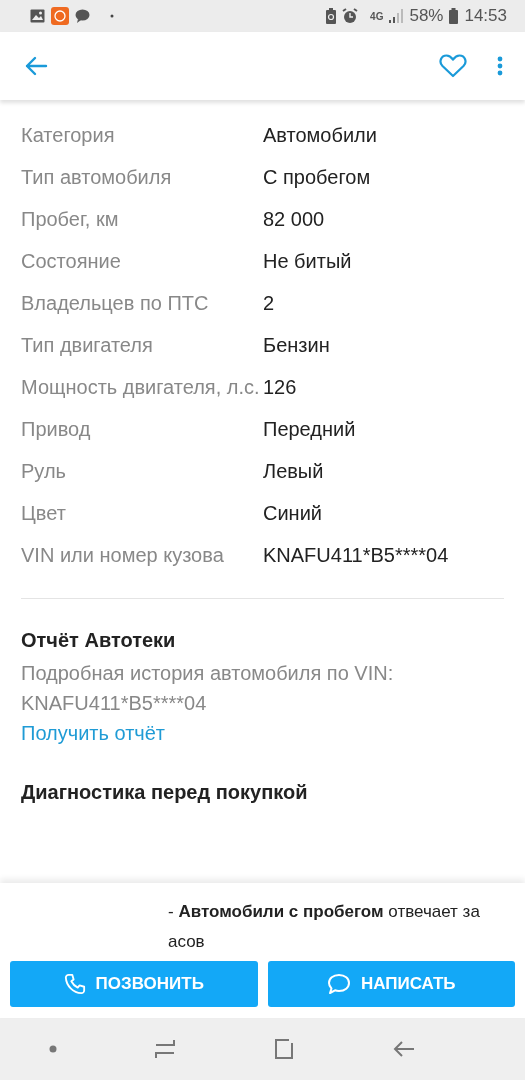 The width and height of the screenshot is (525, 1080). Describe the element at coordinates (293, 471) in the screenshot. I see `spec-value: Левый` at that location.